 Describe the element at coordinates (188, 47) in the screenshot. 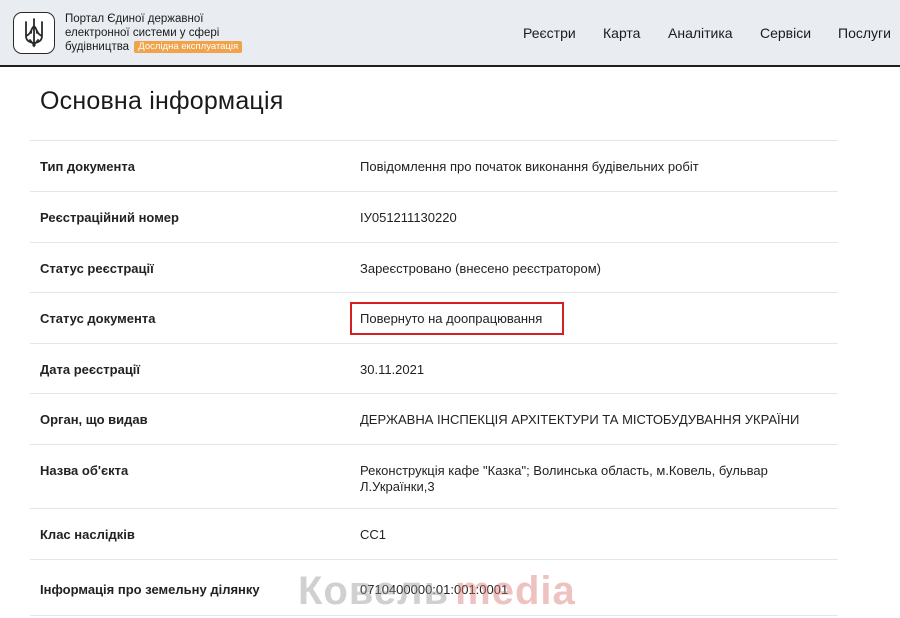

I see `beta-badge: Дослідна експлуатація` at that location.